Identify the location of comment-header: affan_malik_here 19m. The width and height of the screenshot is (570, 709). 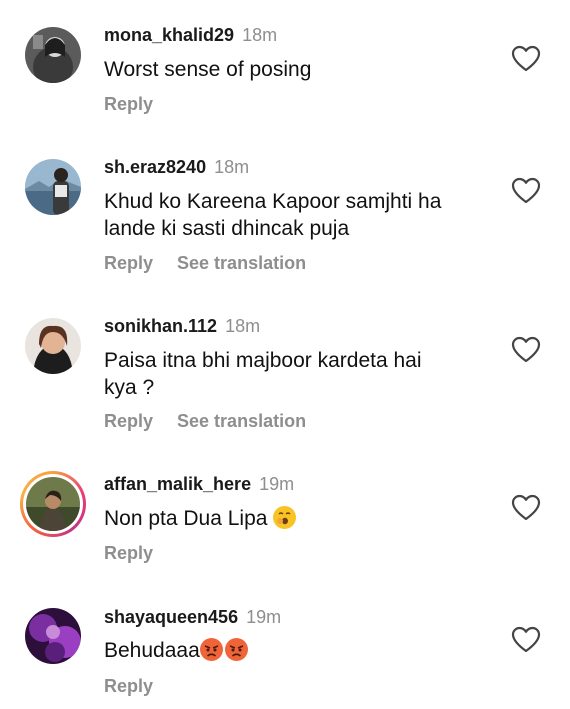
(199, 484).